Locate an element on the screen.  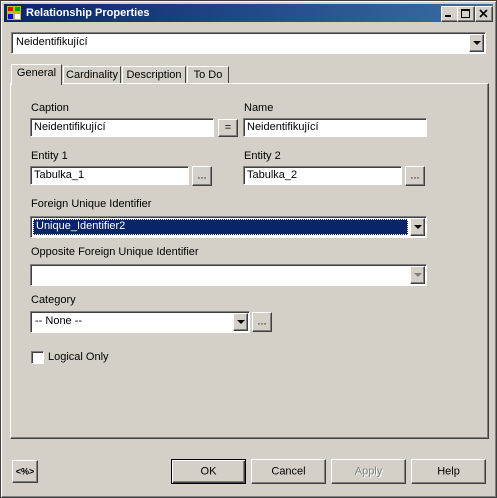
tab-to-do: To Do is located at coordinates (208, 75).